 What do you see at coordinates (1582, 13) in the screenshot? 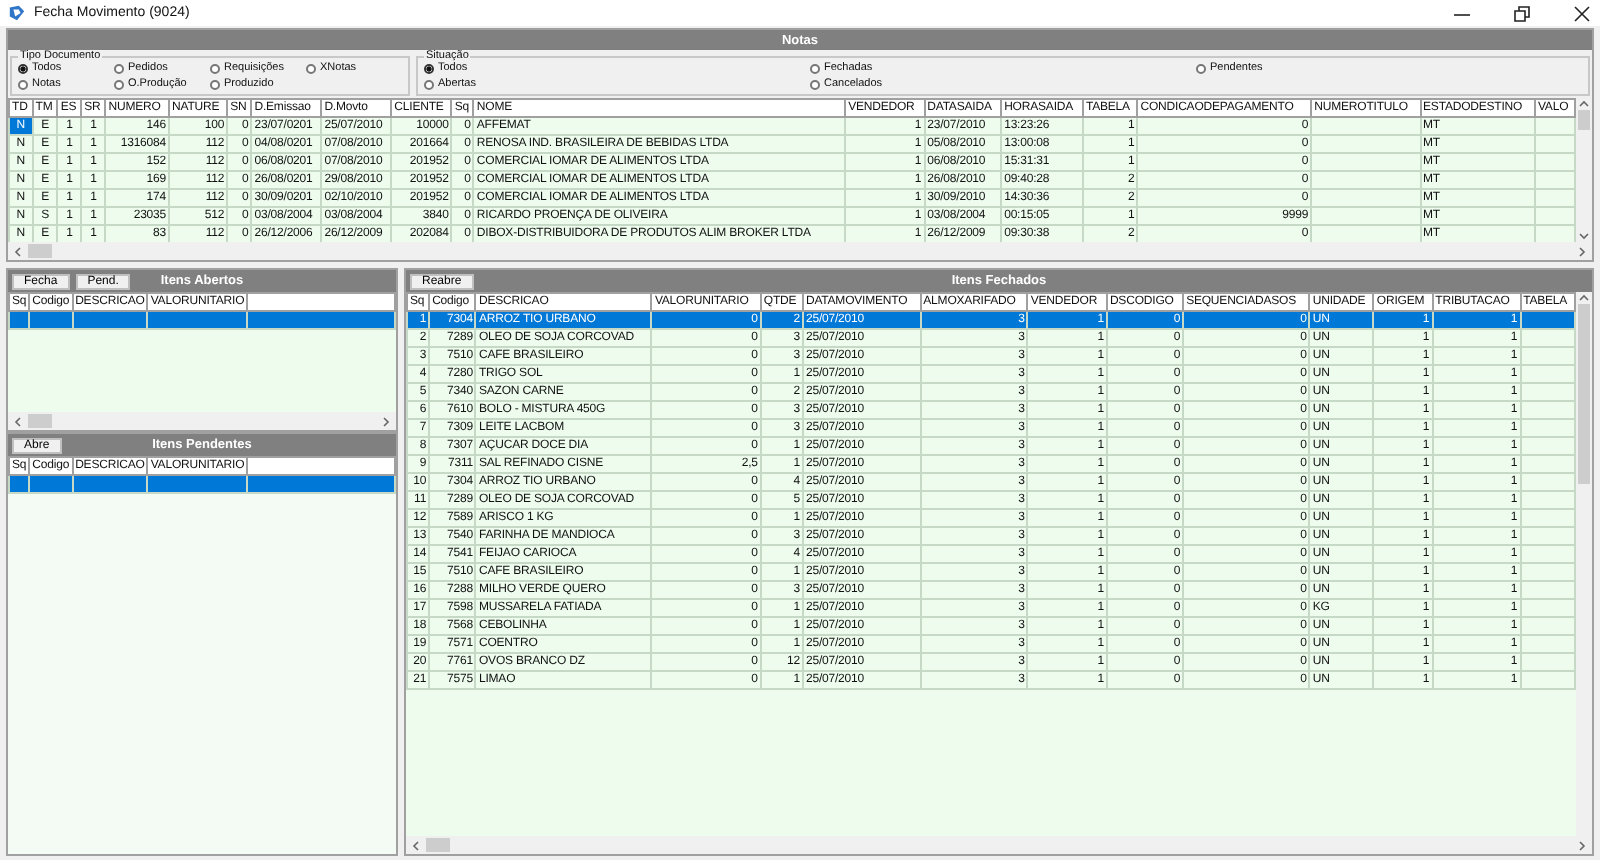
I see `close-icon` at bounding box center [1582, 13].